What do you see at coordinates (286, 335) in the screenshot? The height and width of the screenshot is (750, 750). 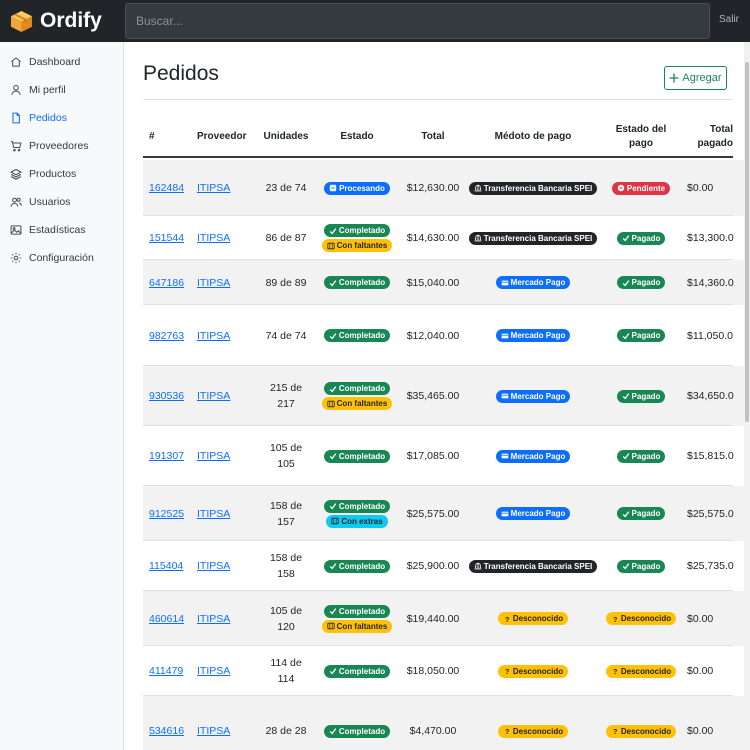 I see `units-text: 74 de 74` at bounding box center [286, 335].